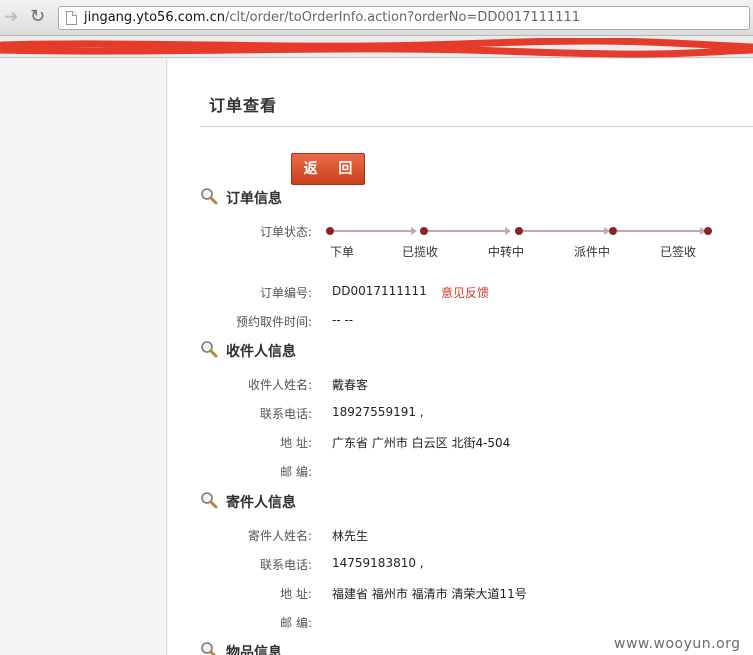 The height and width of the screenshot is (655, 753). Describe the element at coordinates (273, 322) in the screenshot. I see `pickup-time-label: 预约取件时间:` at that location.